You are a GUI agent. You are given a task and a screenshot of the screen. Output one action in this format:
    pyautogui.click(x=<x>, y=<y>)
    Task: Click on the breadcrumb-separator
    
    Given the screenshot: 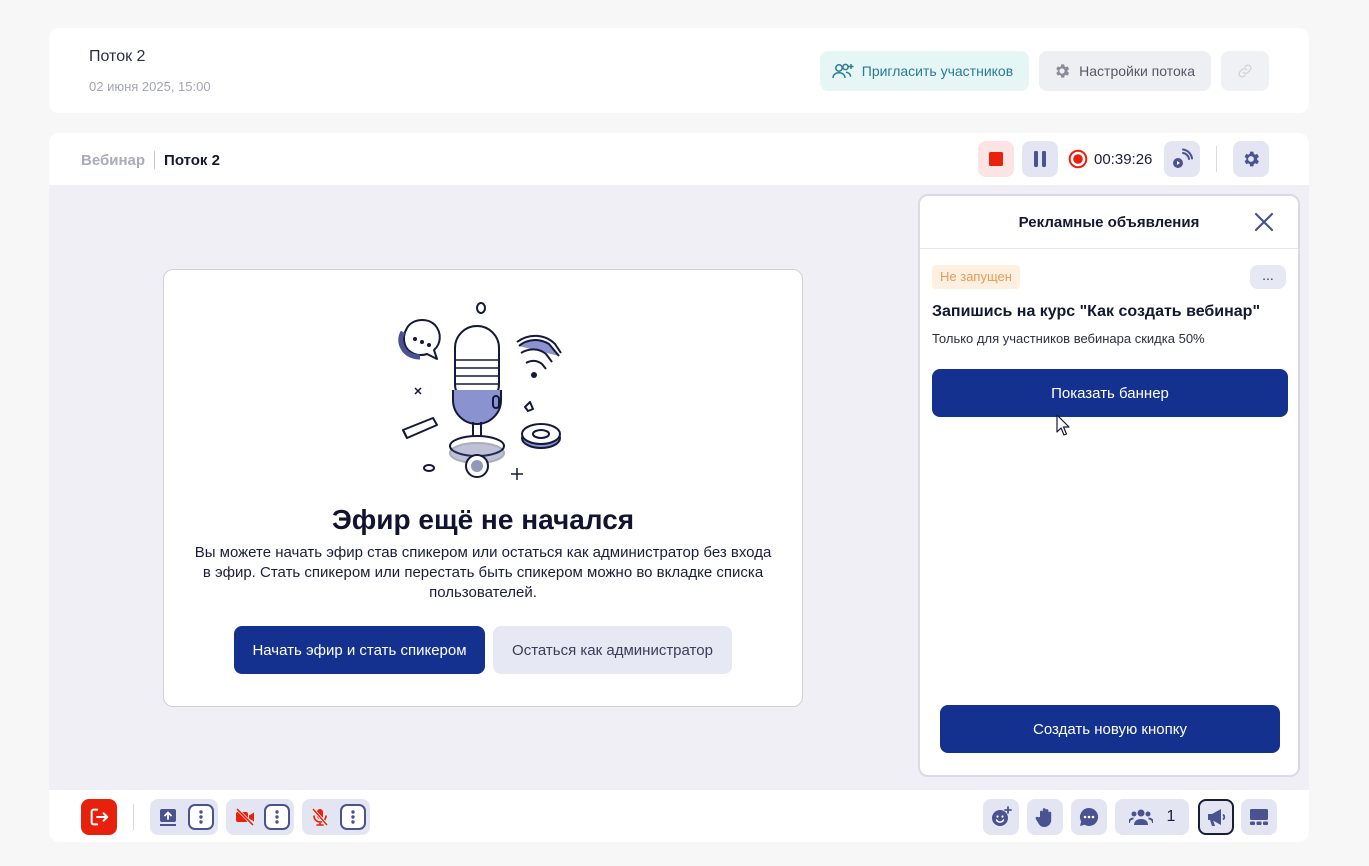 What is the action you would take?
    pyautogui.click(x=155, y=160)
    